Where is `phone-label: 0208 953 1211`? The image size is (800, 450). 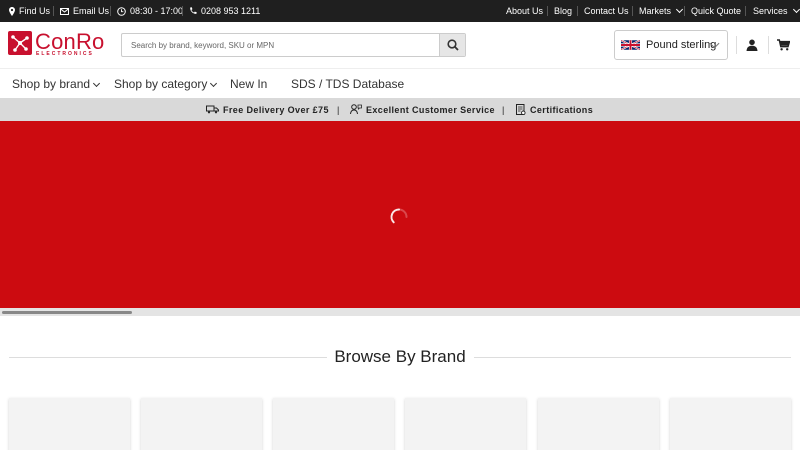 phone-label: 0208 953 1211 is located at coordinates (231, 11).